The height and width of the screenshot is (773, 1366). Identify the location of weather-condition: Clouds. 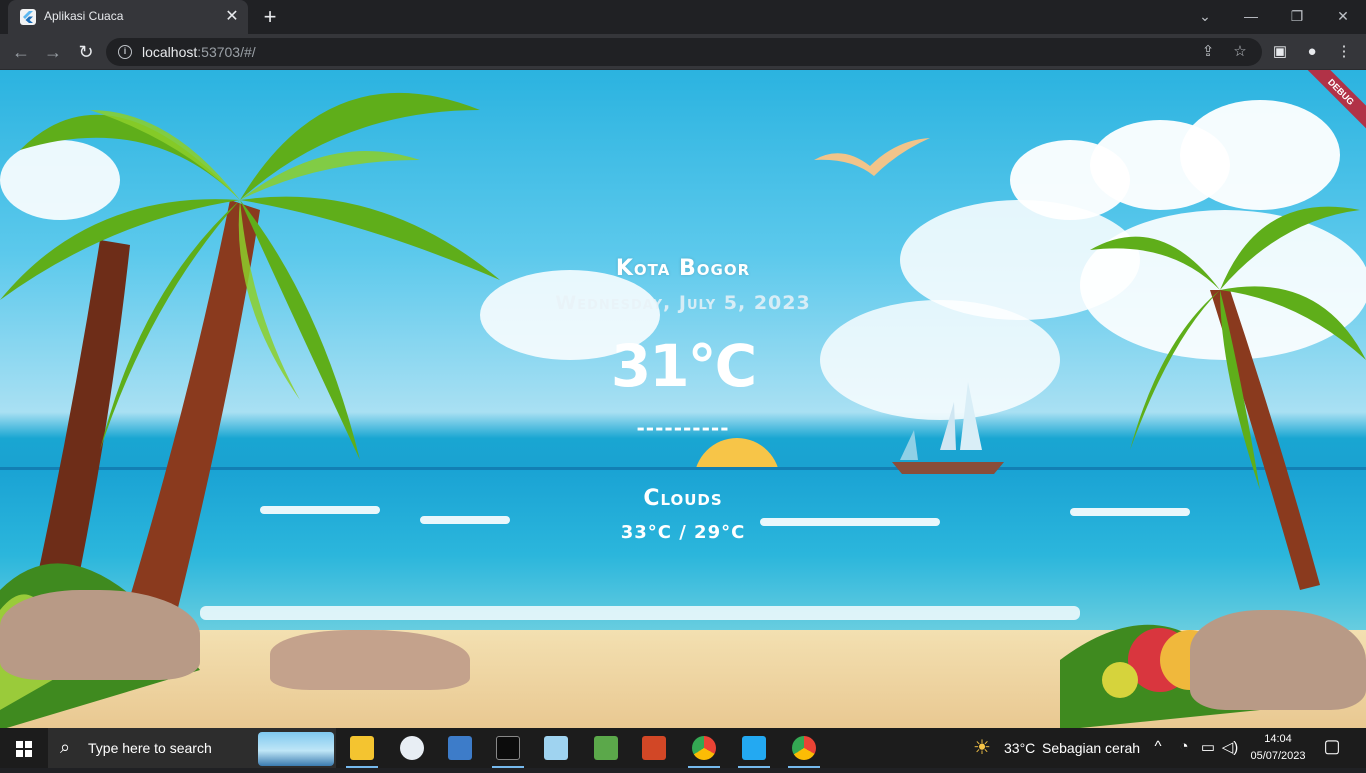
(683, 498).